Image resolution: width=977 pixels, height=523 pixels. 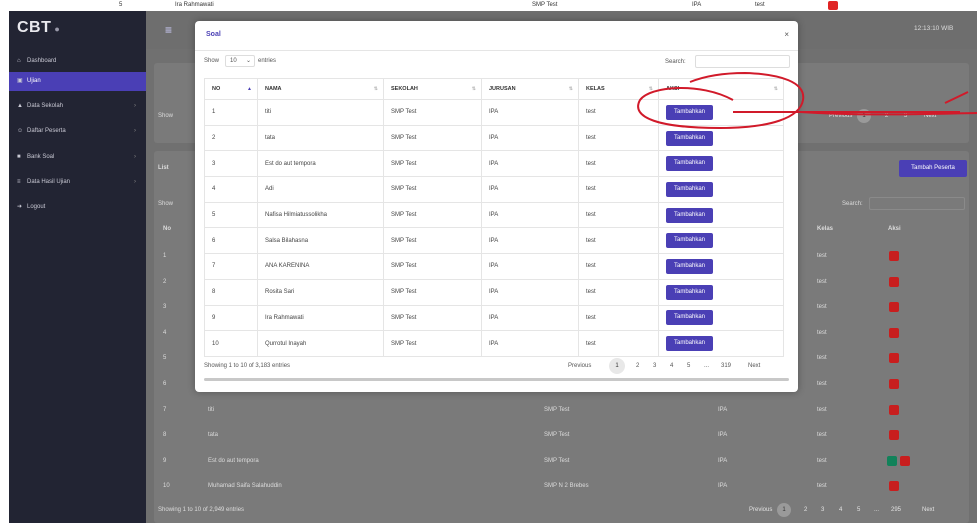 I want to click on cell-name: Ira Rahmawati, so click(x=320, y=318).